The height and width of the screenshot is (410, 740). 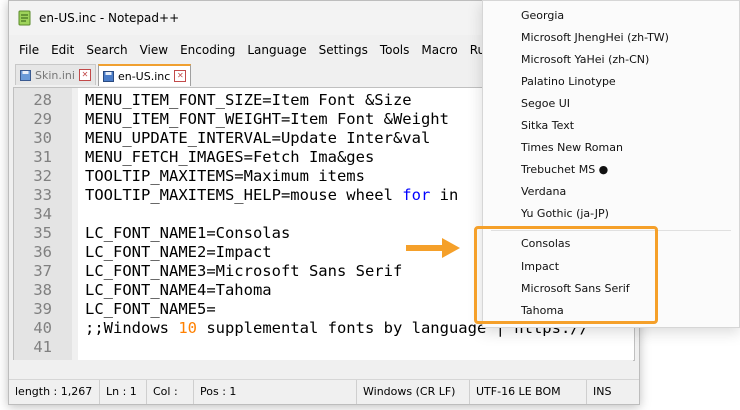 What do you see at coordinates (416, 195) in the screenshot?
I see `keyword-token: for` at bounding box center [416, 195].